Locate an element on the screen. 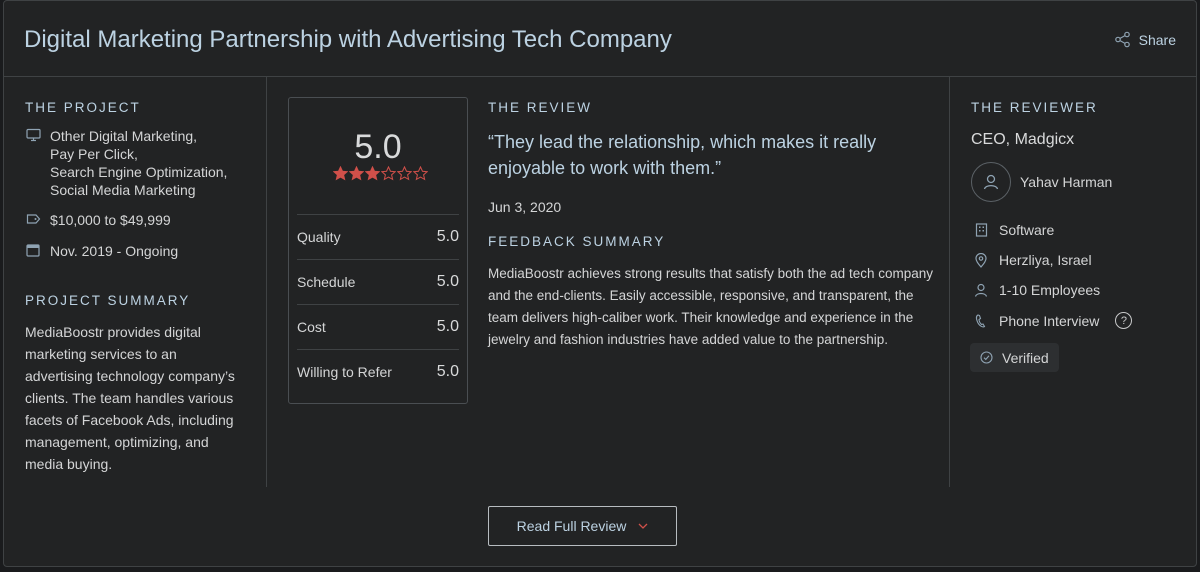  reviewer-review-method: Phone Interview ? is located at coordinates (1053, 320).